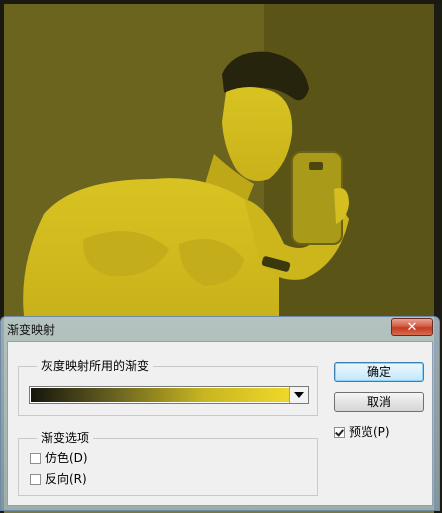  What do you see at coordinates (379, 372) in the screenshot?
I see `ok-button: 确定` at bounding box center [379, 372].